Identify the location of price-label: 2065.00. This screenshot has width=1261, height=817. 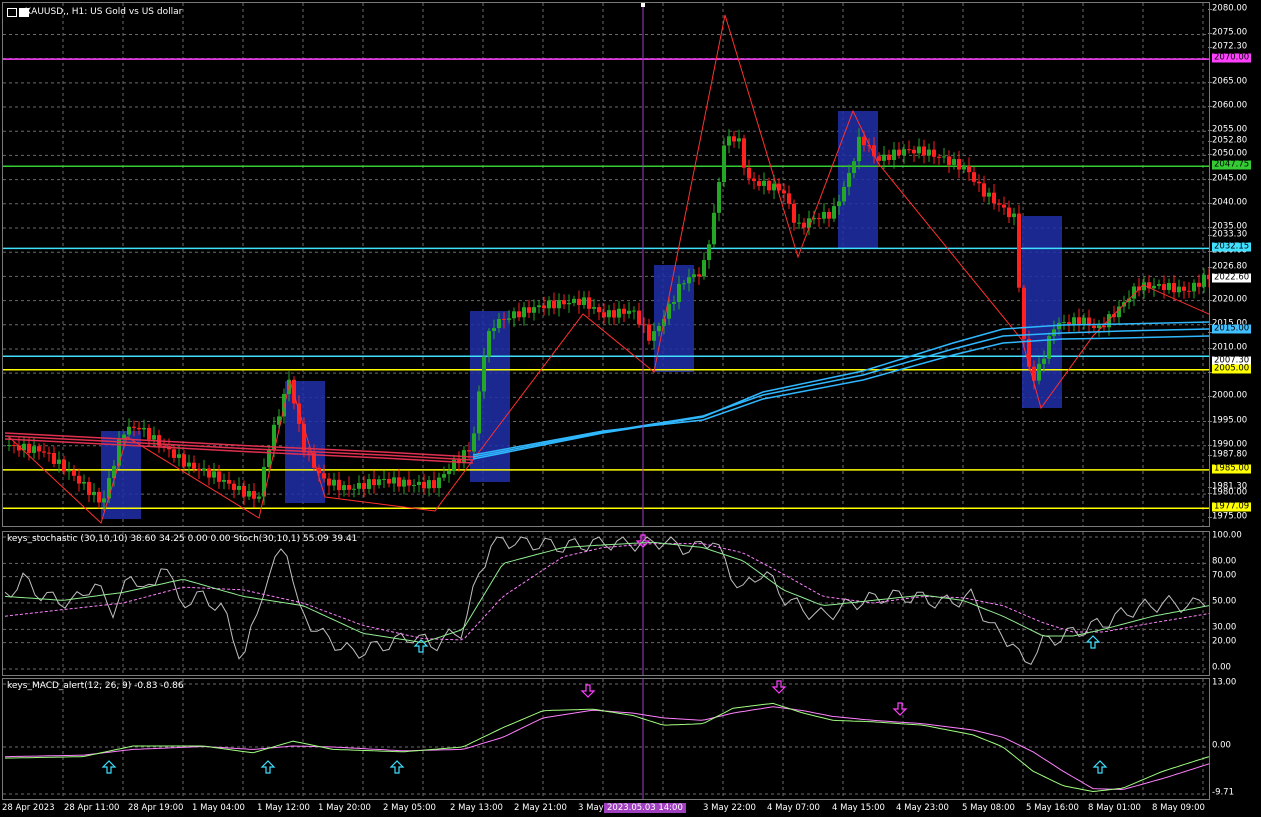
(1230, 81).